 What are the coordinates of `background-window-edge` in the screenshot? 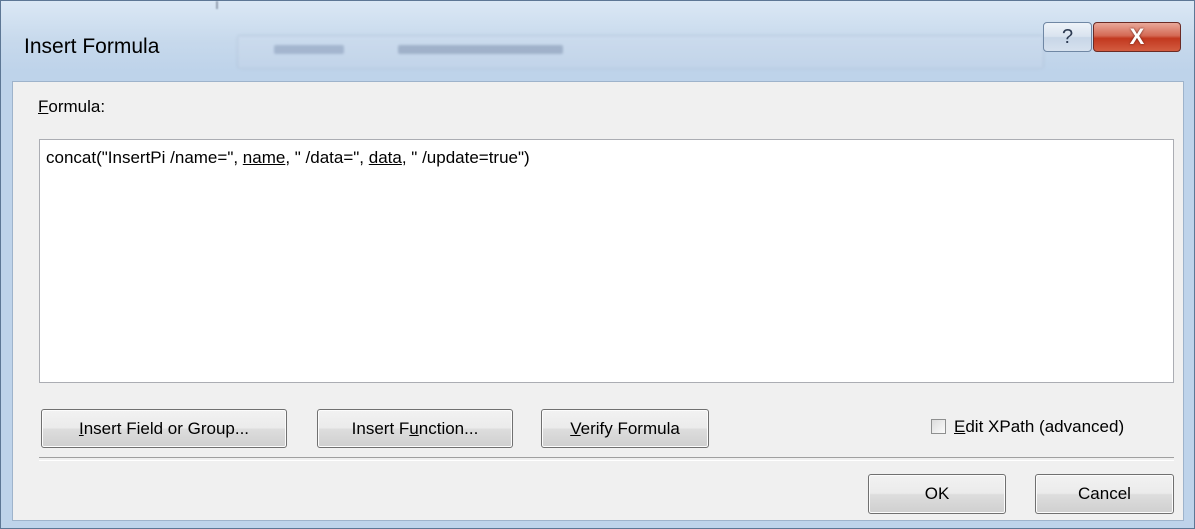 It's located at (617, 5).